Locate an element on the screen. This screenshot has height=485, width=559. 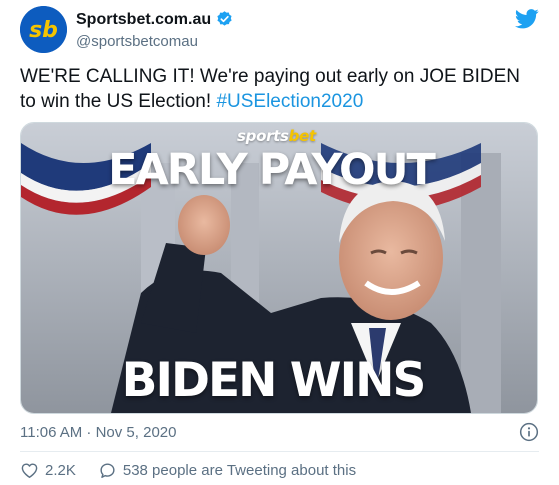
sportsbet-logo-icon: sb is located at coordinates (43, 29).